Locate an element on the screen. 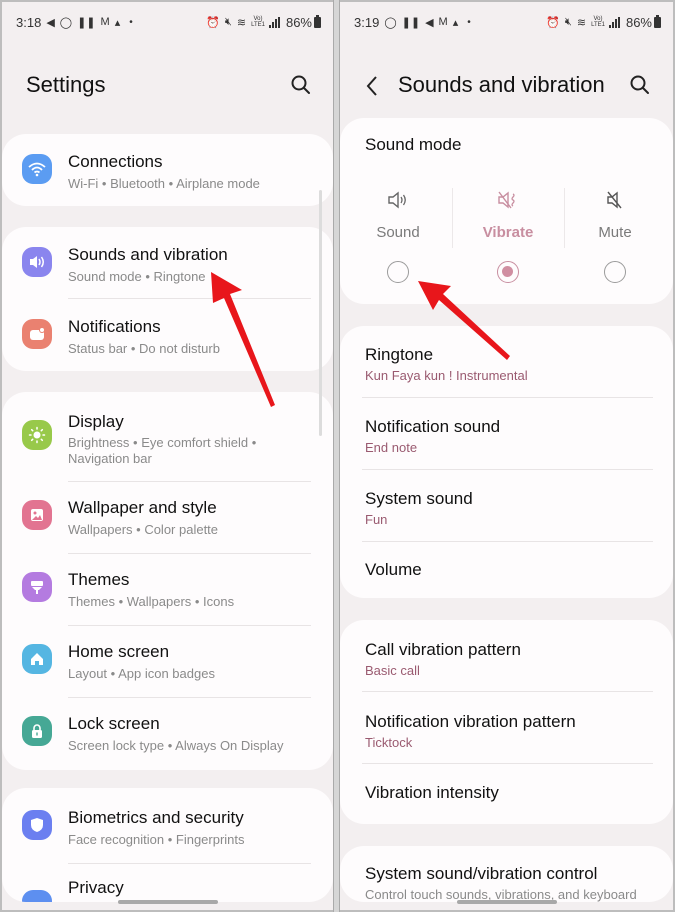 The width and height of the screenshot is (675, 912). page-title: Sounds and vibration is located at coordinates (501, 84).